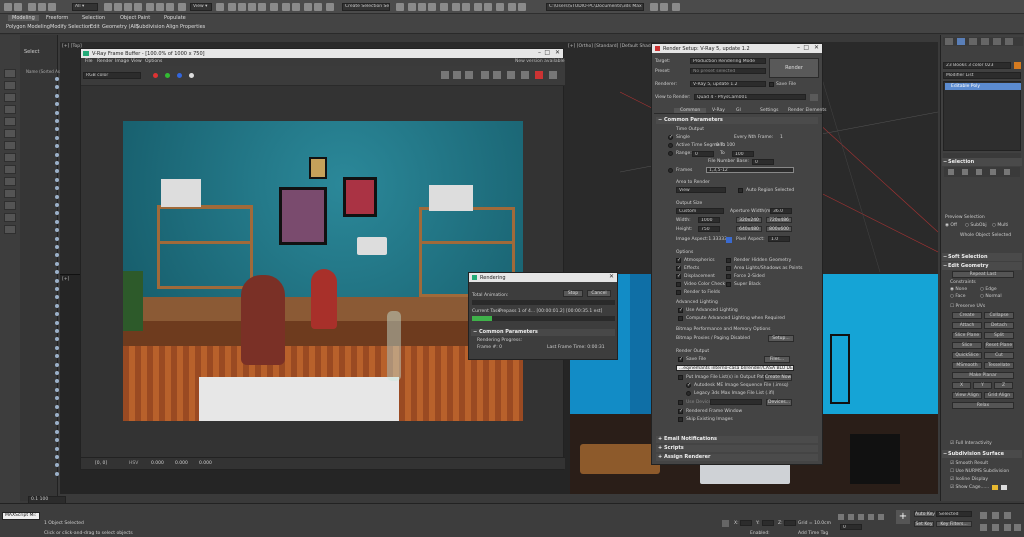 This screenshot has height=537, width=1024. What do you see at coordinates (252, 7) in the screenshot?
I see `percent-snap-icon` at bounding box center [252, 7].